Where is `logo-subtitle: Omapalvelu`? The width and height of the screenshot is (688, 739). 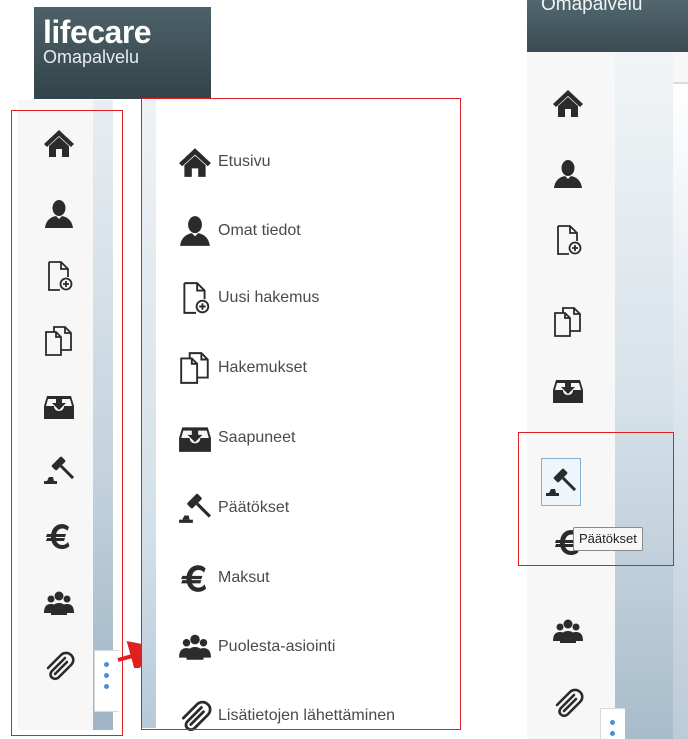
logo-subtitle: Omapalvelu is located at coordinates (91, 57).